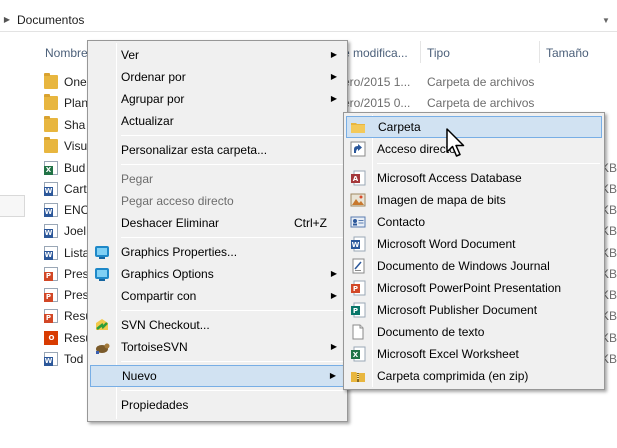  I want to click on submenu-item-access: A Microsoft Access Database, so click(474, 178).